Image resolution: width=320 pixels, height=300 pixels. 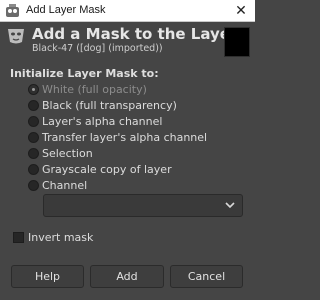 What do you see at coordinates (107, 169) in the screenshot?
I see `radio-label: Grayscale copy of layer` at bounding box center [107, 169].